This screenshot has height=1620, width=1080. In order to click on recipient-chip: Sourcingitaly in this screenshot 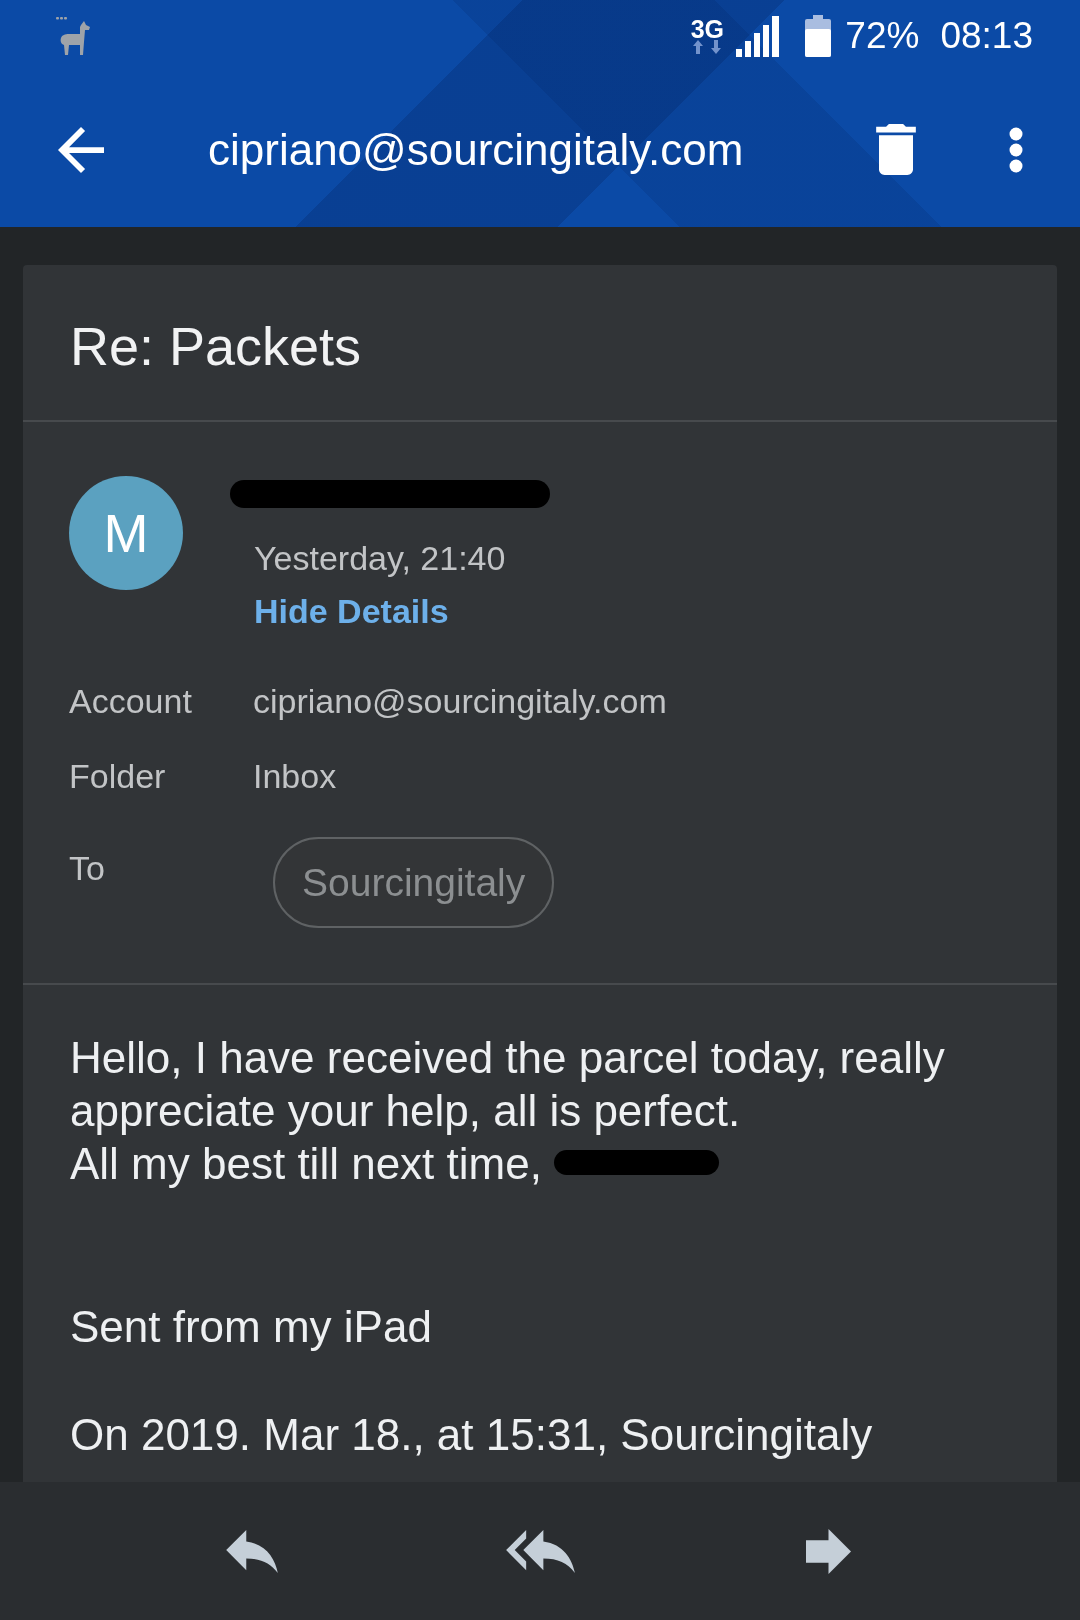, I will do `click(414, 882)`.